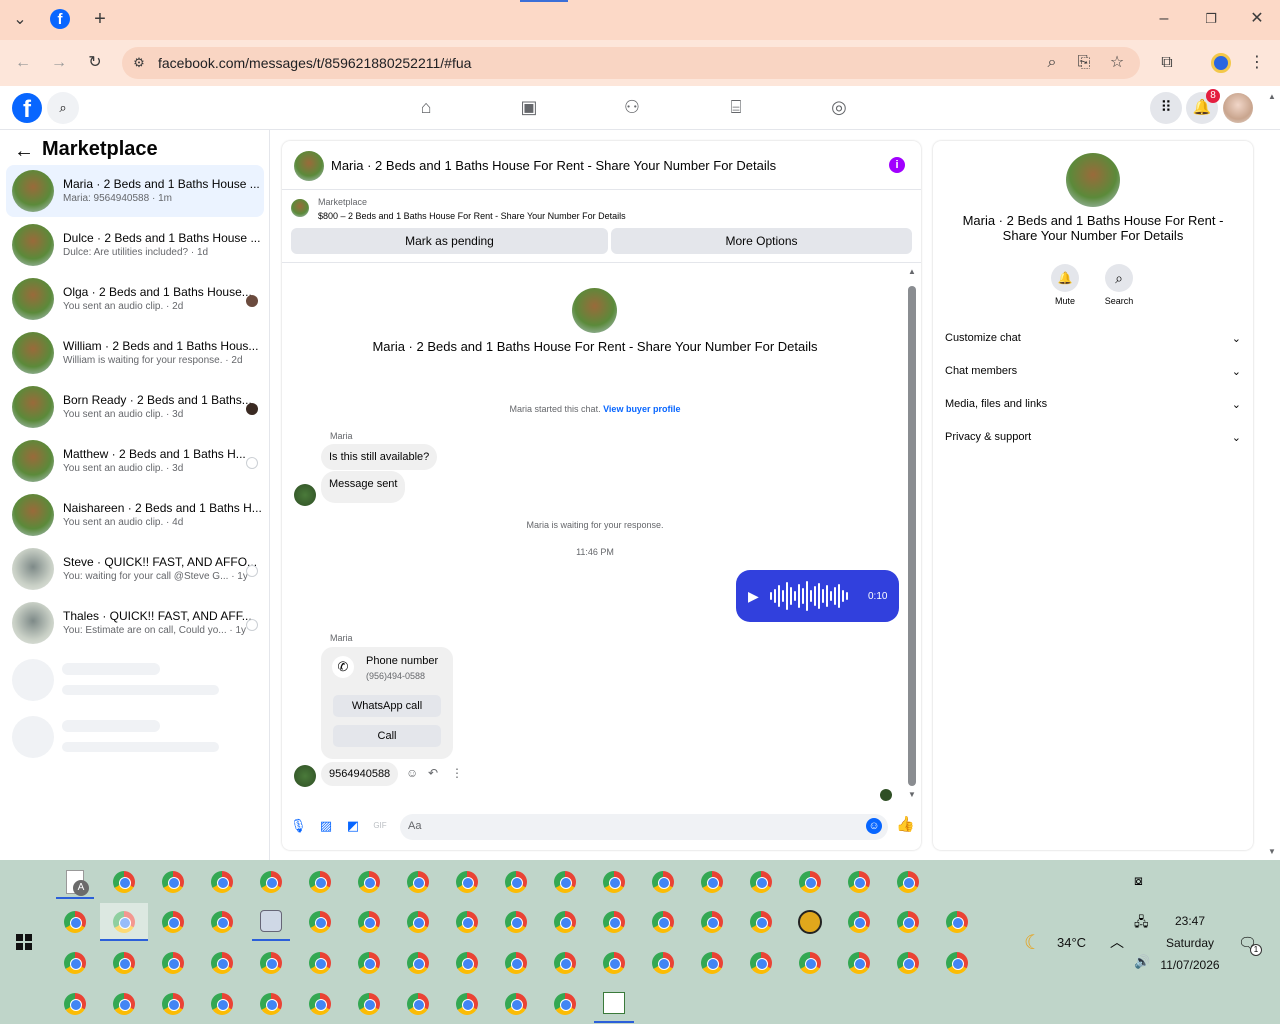  Describe the element at coordinates (874, 826) in the screenshot. I see `emoji-icon: ☺` at that location.